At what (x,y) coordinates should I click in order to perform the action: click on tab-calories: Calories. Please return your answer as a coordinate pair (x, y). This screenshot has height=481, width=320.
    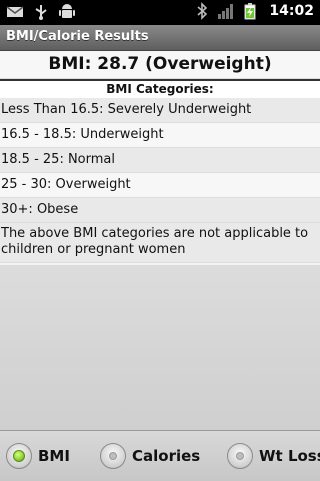
    Looking at the image, I should click on (150, 456).